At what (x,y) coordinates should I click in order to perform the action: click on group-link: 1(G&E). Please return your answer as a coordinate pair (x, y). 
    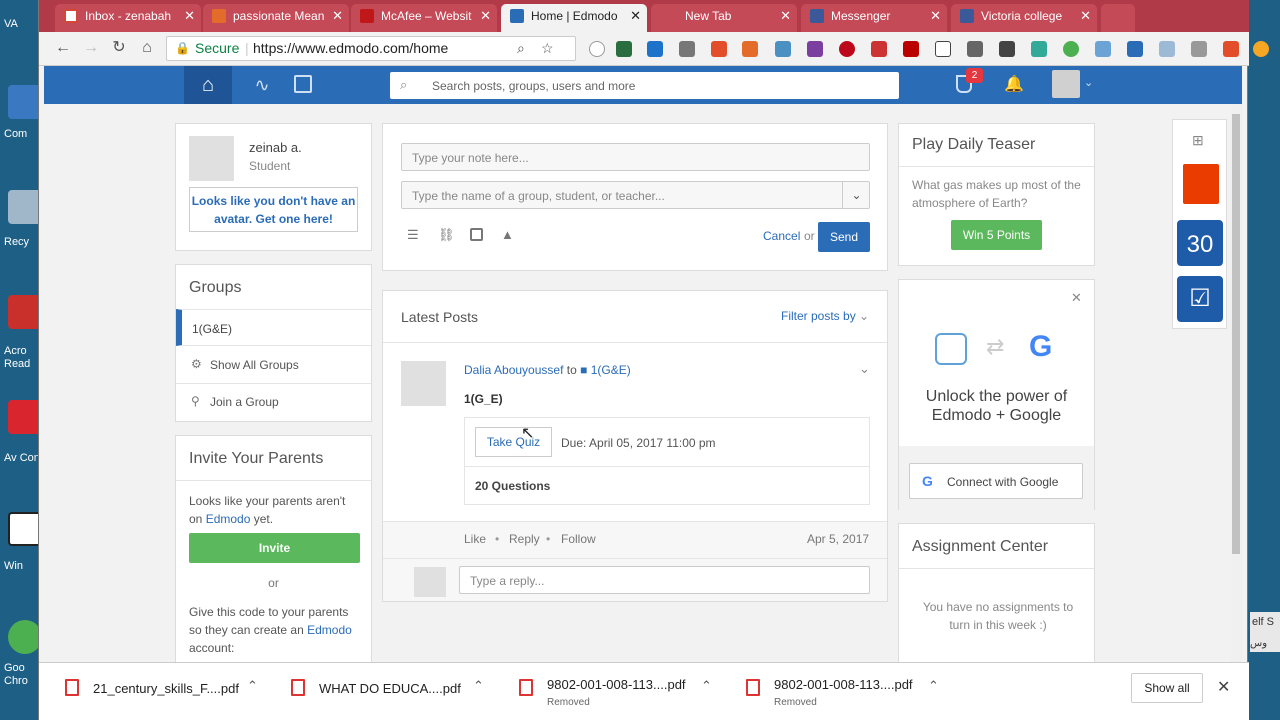
    Looking at the image, I should click on (611, 370).